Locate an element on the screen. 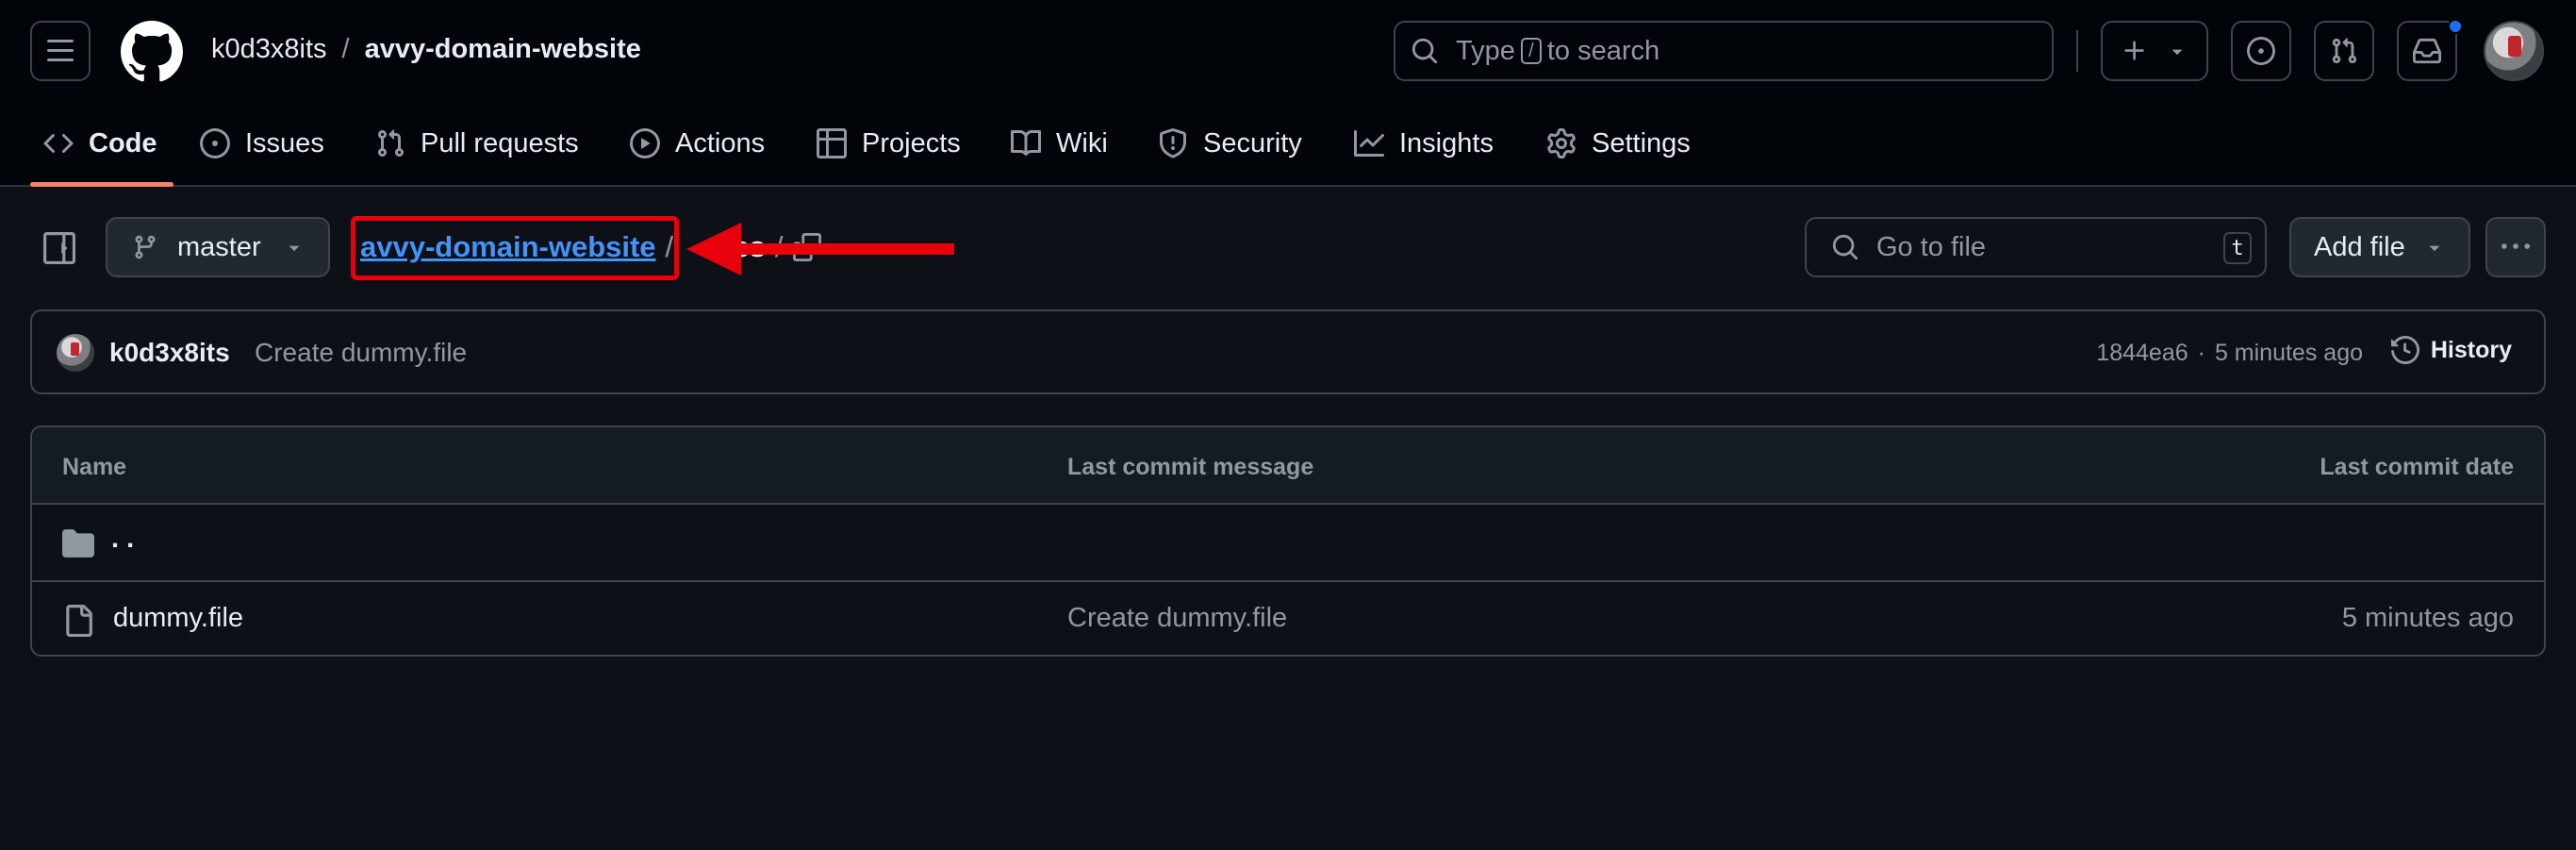 This screenshot has height=850, width=2576. expand-file-tree-button is located at coordinates (59, 248).